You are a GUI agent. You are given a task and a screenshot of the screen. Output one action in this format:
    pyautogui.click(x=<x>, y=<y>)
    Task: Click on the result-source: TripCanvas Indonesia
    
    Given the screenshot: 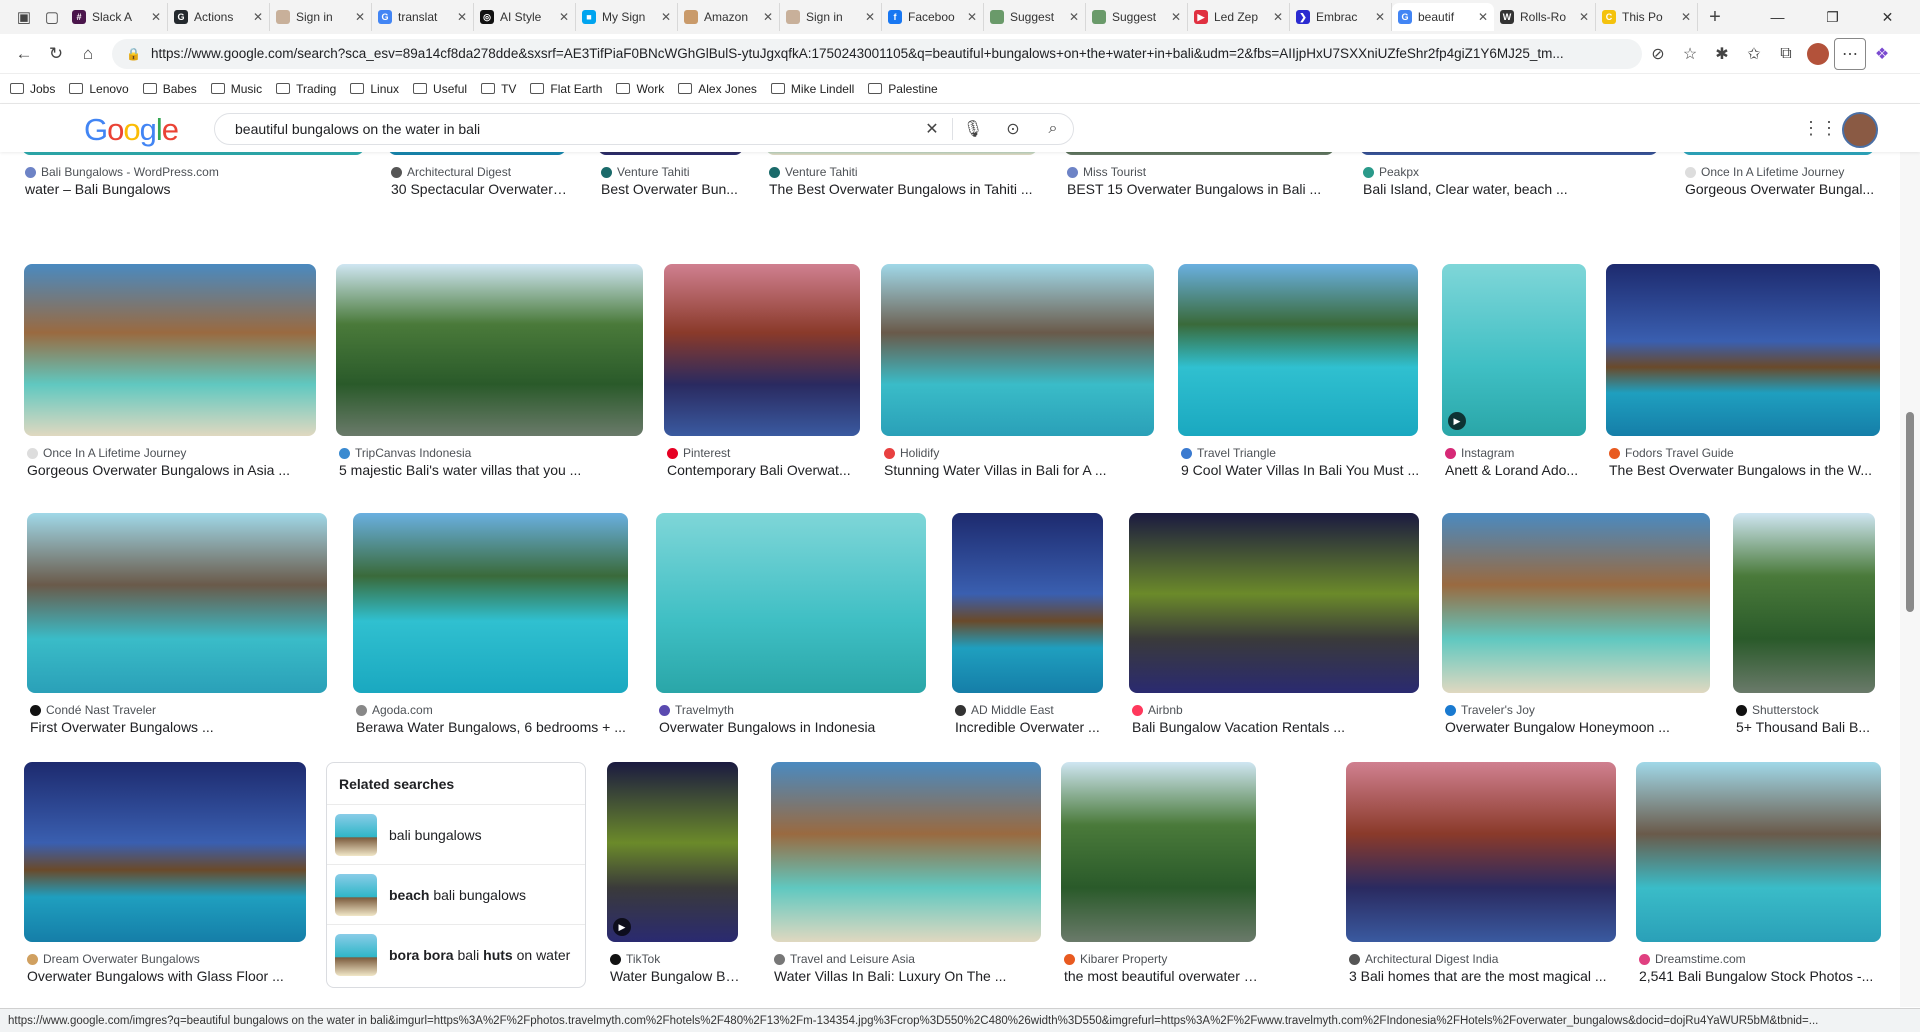 What is the action you would take?
    pyautogui.click(x=492, y=453)
    